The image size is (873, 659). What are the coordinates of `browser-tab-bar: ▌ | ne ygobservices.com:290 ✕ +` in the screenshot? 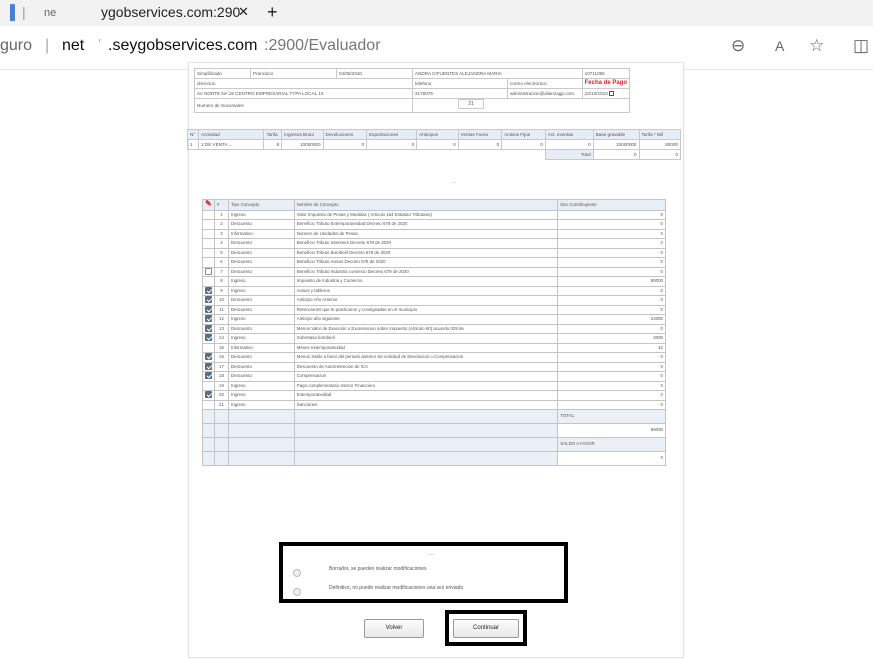 It's located at (436, 13).